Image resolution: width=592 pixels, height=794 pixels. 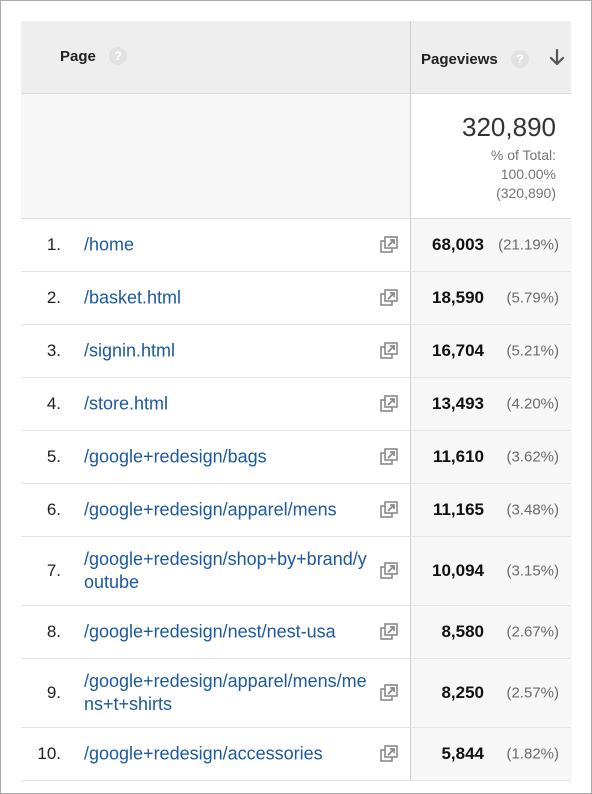 I want to click on table-row: 4. /store.html 13,493 (4.20%), so click(x=296, y=404).